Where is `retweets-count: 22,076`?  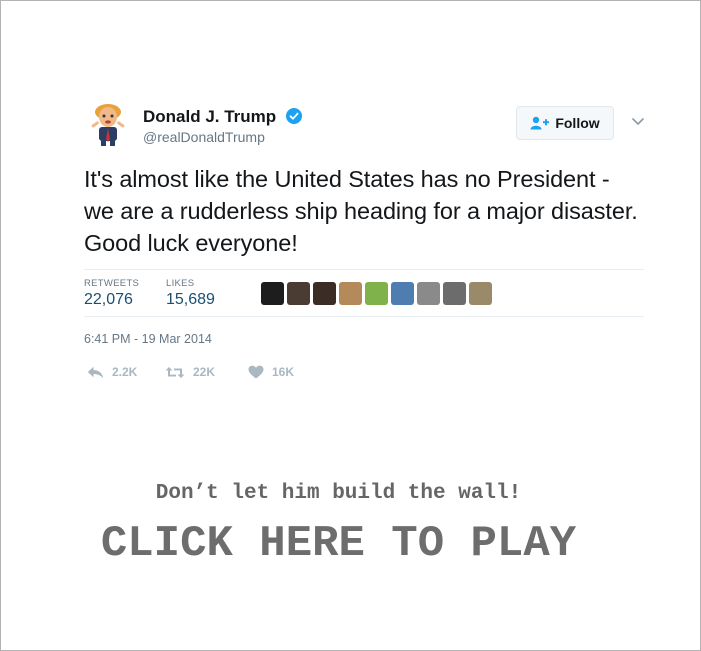
retweets-count: 22,076 is located at coordinates (108, 300).